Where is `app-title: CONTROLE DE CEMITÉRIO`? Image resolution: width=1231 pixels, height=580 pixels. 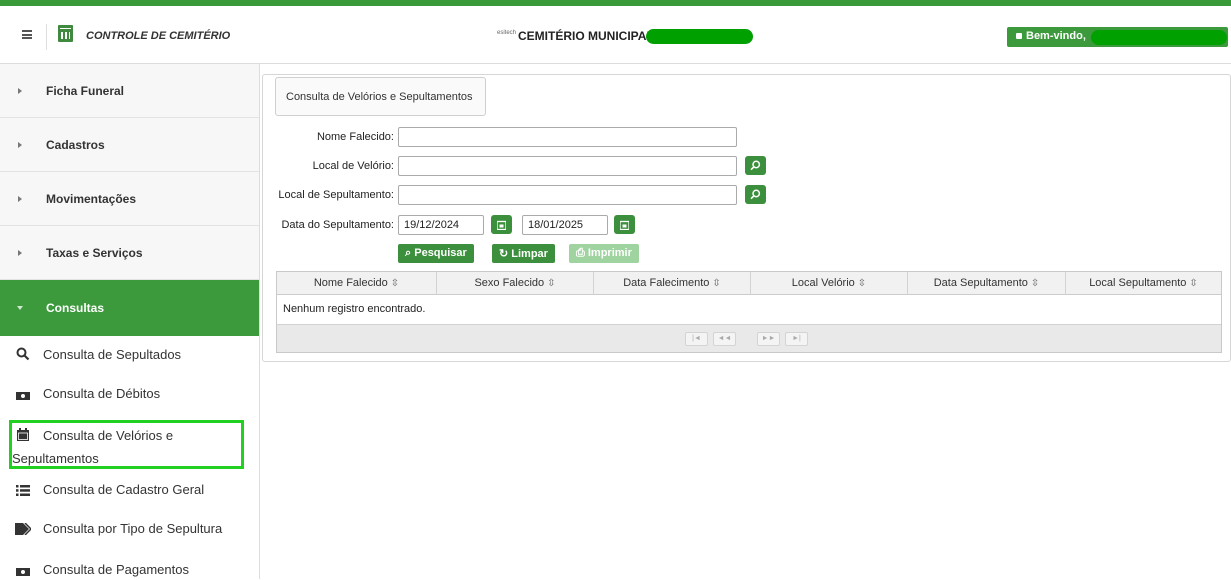 app-title: CONTROLE DE CEMITÉRIO is located at coordinates (158, 36).